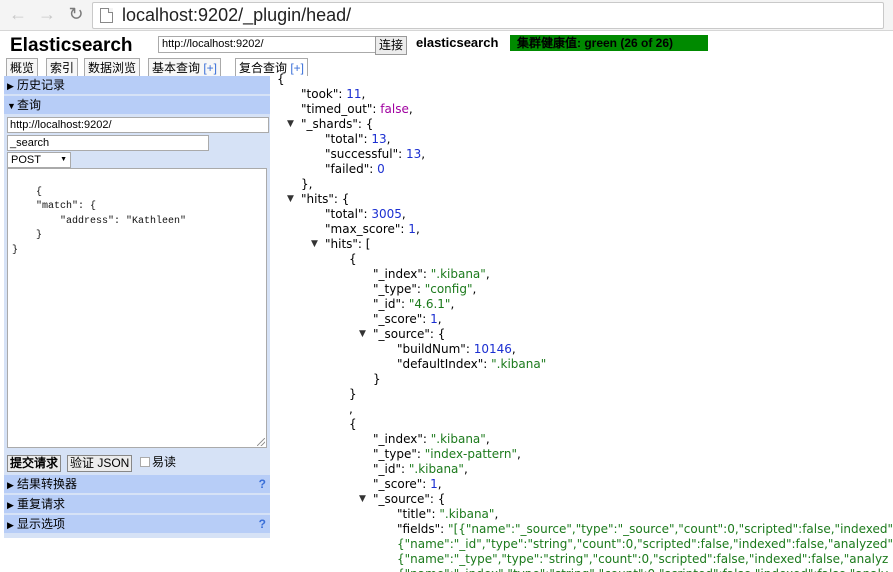  I want to click on reload-button: ↻, so click(76, 14).